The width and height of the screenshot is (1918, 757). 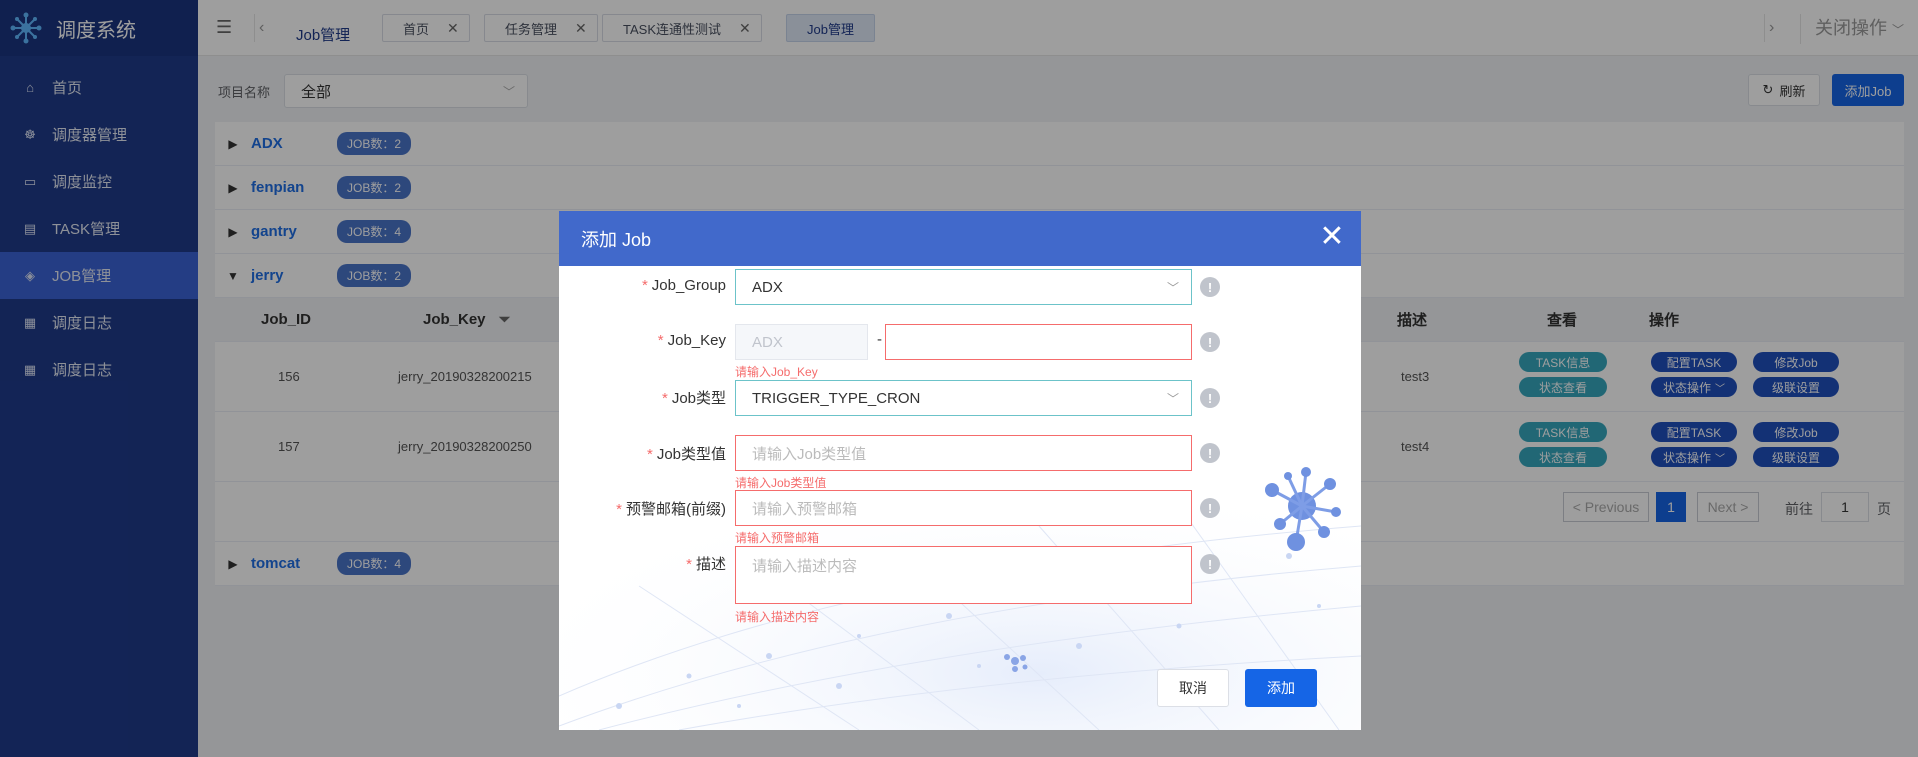 What do you see at coordinates (616, 239) in the screenshot?
I see `dialog-title: 添加 Job` at bounding box center [616, 239].